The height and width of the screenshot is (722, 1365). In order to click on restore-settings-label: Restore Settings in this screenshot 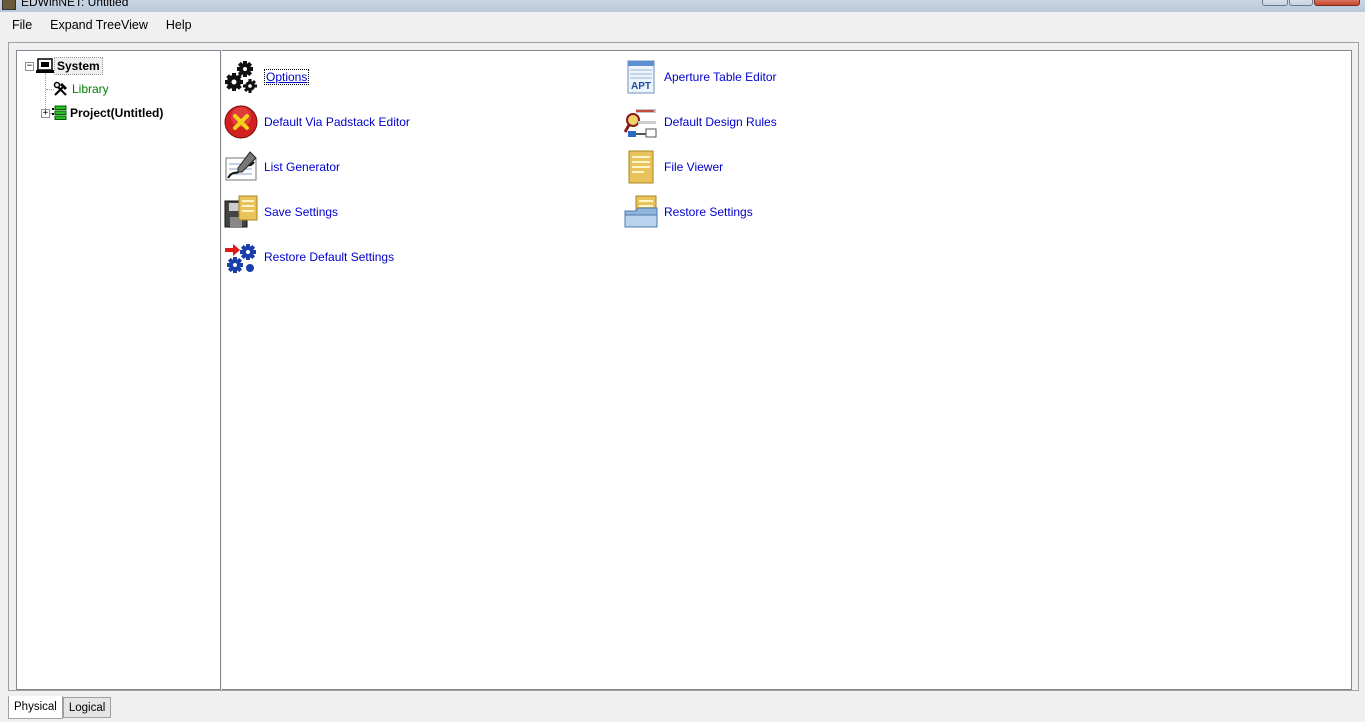, I will do `click(708, 212)`.